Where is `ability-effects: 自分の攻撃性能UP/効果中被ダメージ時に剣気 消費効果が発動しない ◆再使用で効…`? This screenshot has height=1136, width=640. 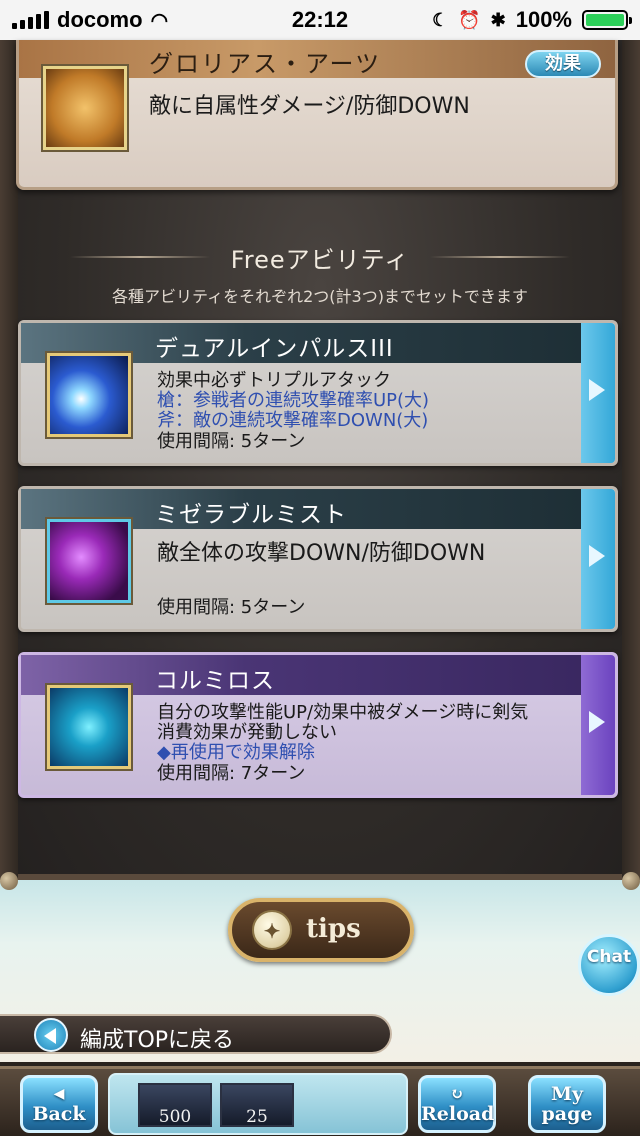
ability-effects: 自分の攻撃性能UP/効果中被ダメージ時に剣気 消費効果が発動しない ◆再使用で効… is located at coordinates (372, 733).